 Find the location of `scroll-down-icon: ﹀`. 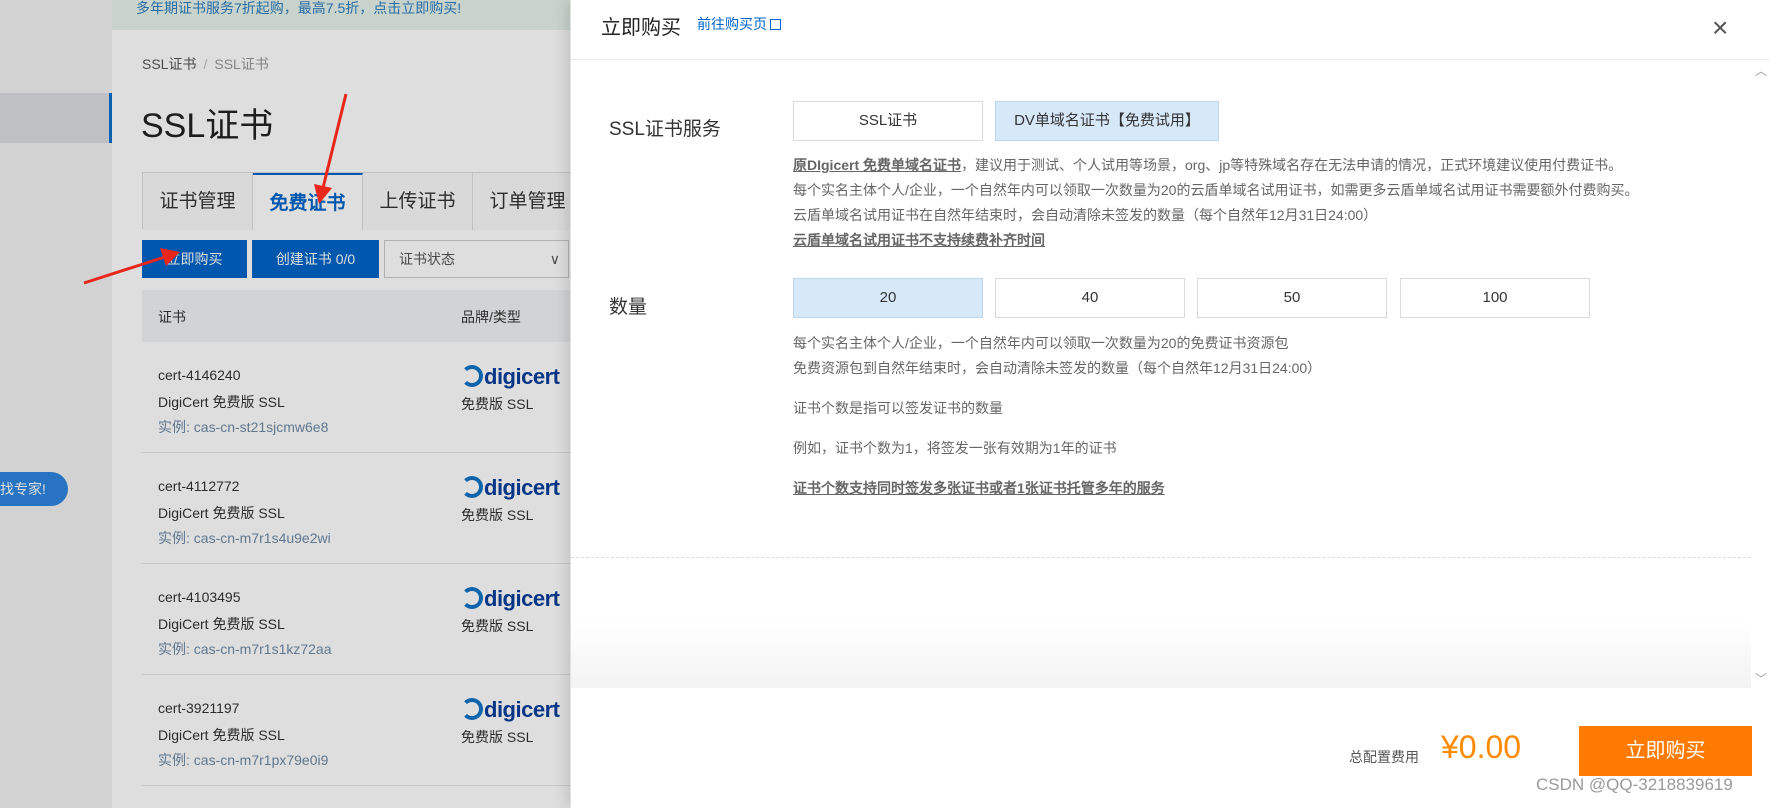

scroll-down-icon: ﹀ is located at coordinates (1761, 678).